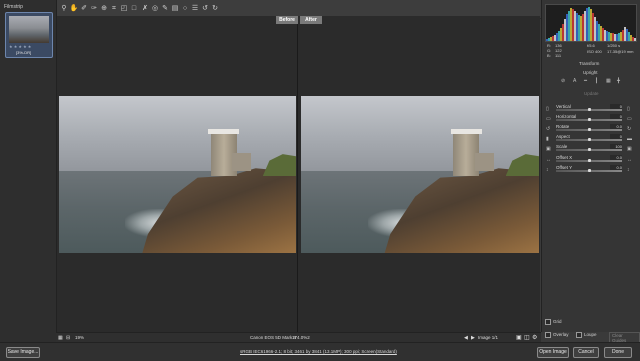 This screenshot has height=361, width=640. Describe the element at coordinates (29, 29) in the screenshot. I see `thumbnail-image` at that location.